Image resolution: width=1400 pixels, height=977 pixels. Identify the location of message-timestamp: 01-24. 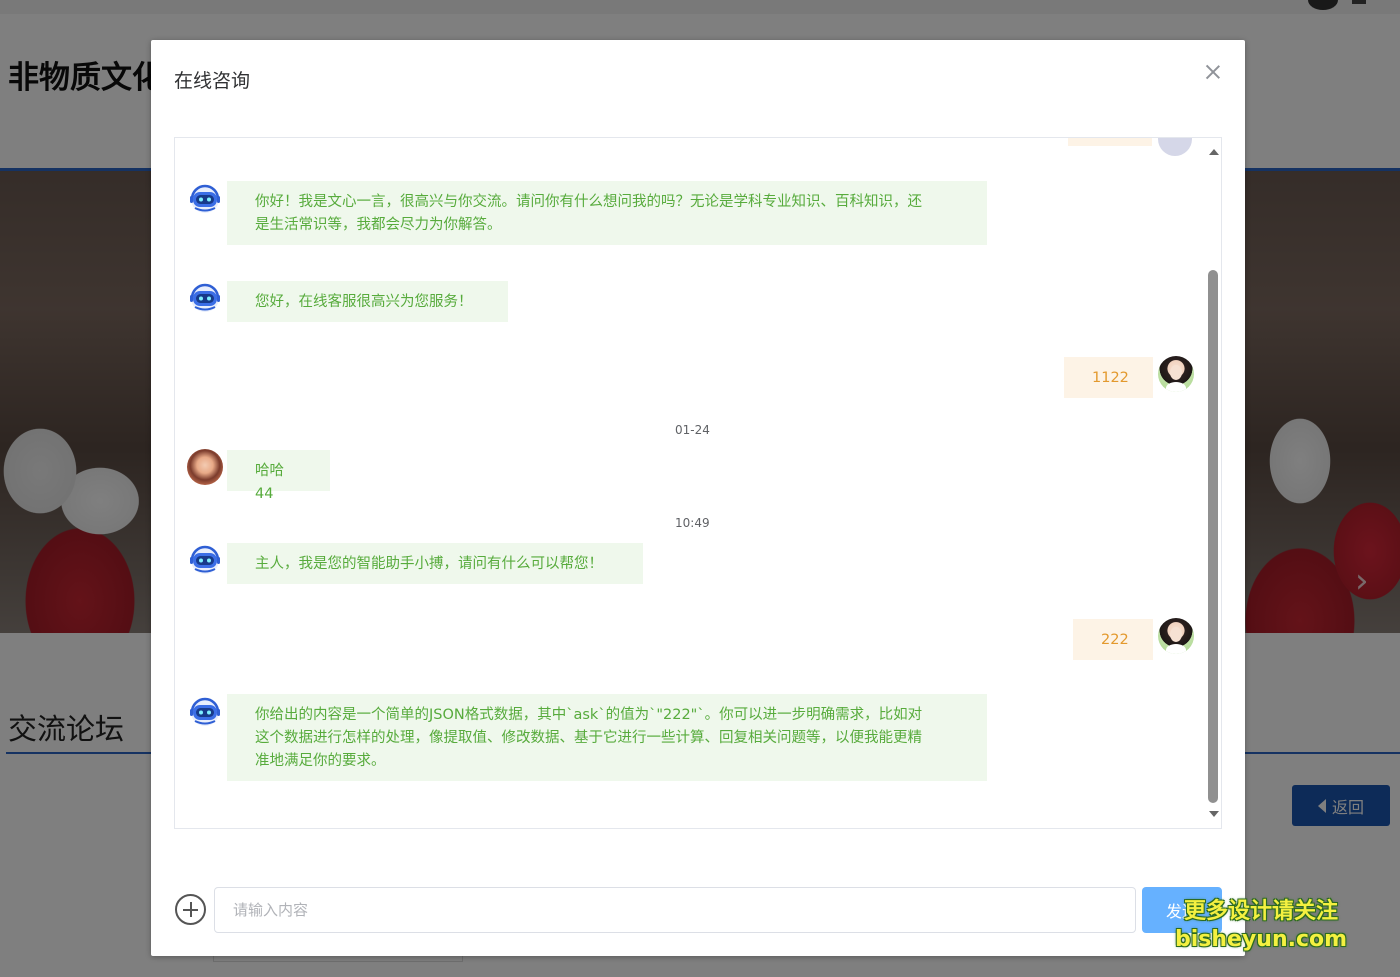
(692, 430).